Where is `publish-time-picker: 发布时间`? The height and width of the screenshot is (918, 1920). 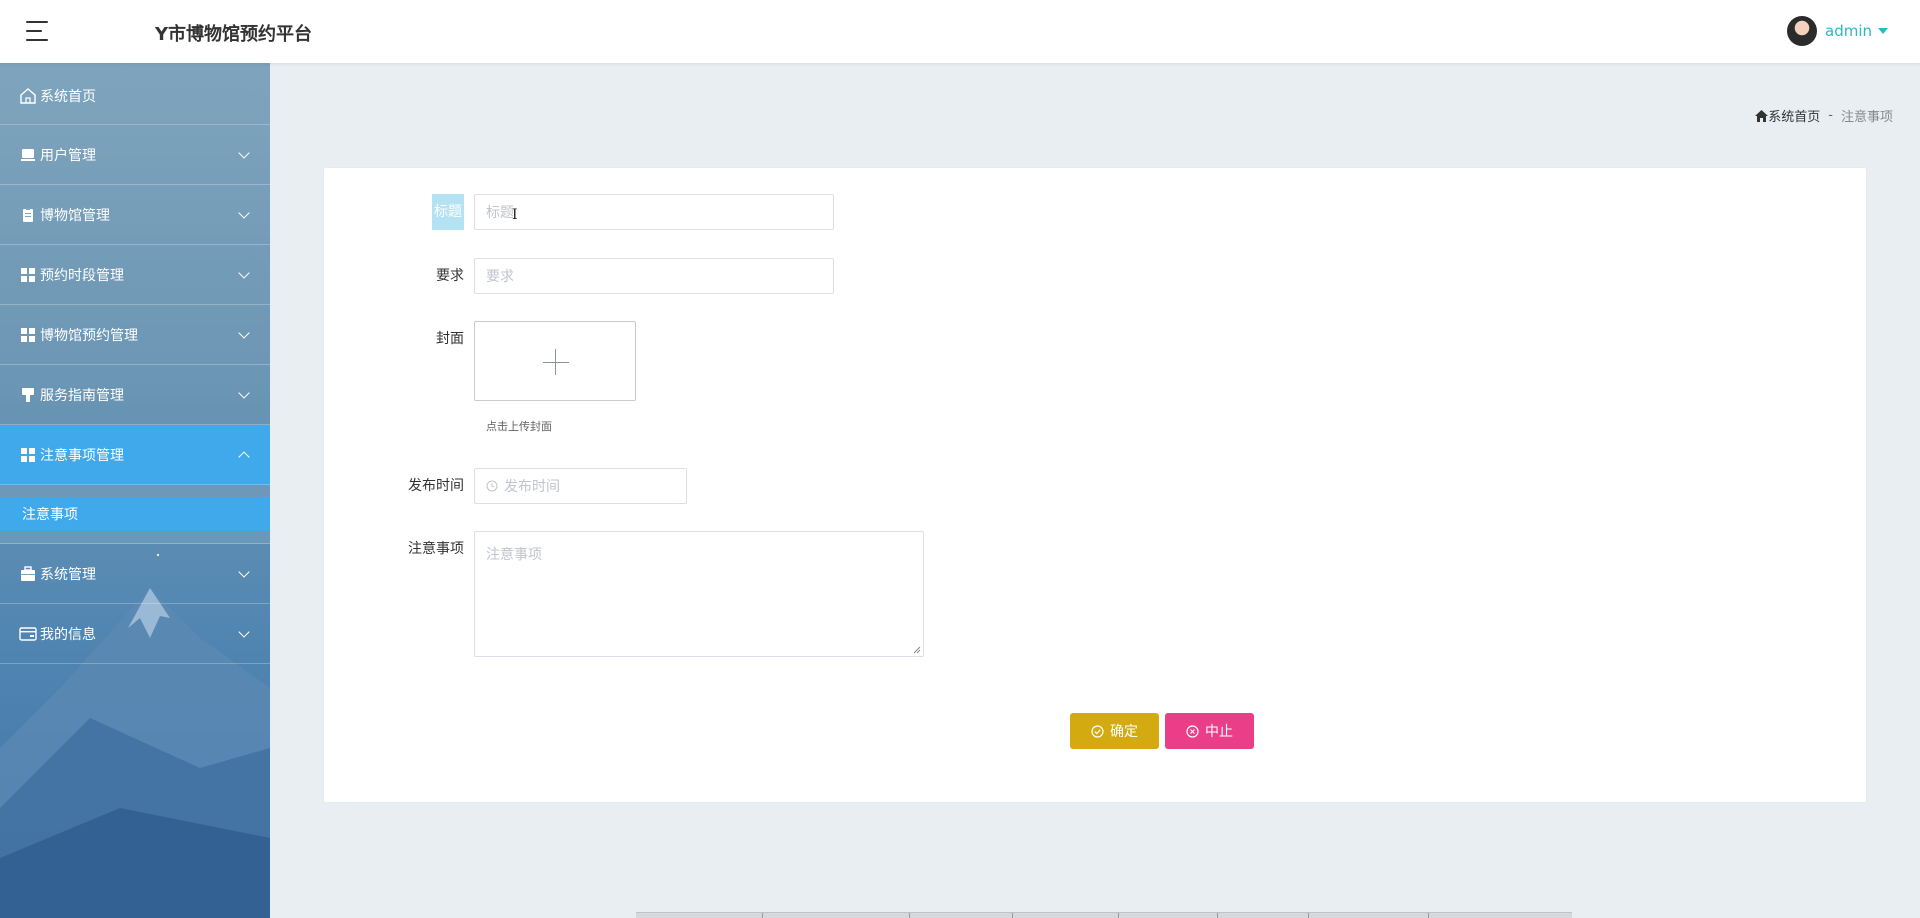 publish-time-picker: 发布时间 is located at coordinates (580, 486).